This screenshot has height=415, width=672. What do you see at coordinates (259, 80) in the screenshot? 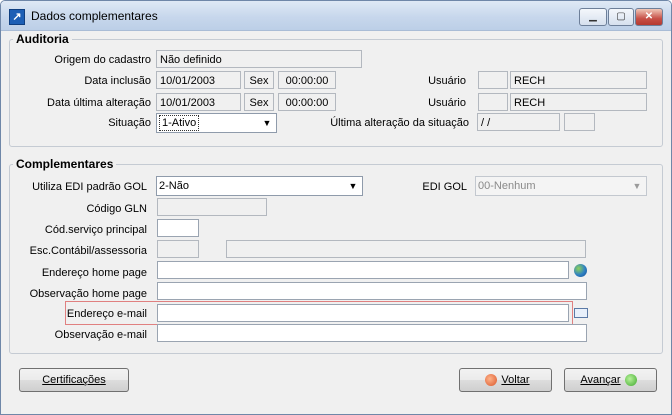
I see `inclusao-day-field: Sex` at bounding box center [259, 80].